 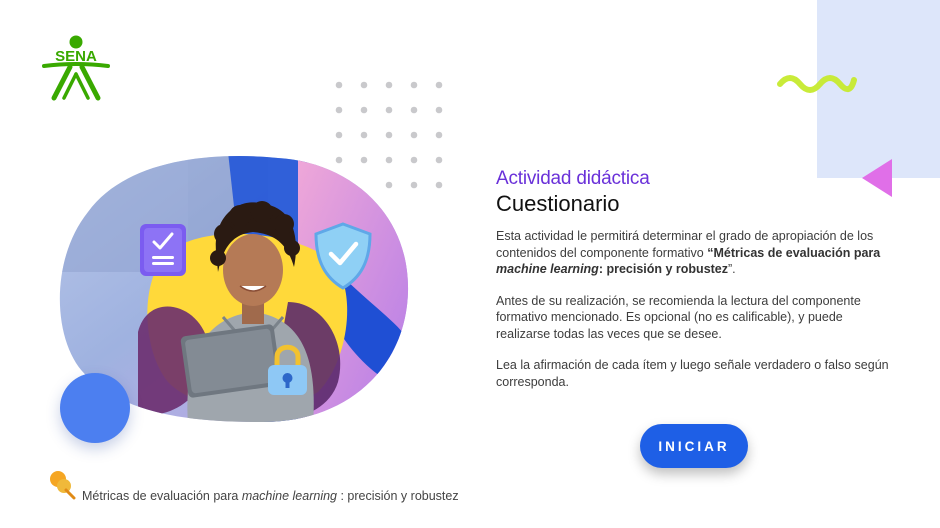 What do you see at coordinates (95, 408) in the screenshot?
I see `blue-circle-decoration` at bounding box center [95, 408].